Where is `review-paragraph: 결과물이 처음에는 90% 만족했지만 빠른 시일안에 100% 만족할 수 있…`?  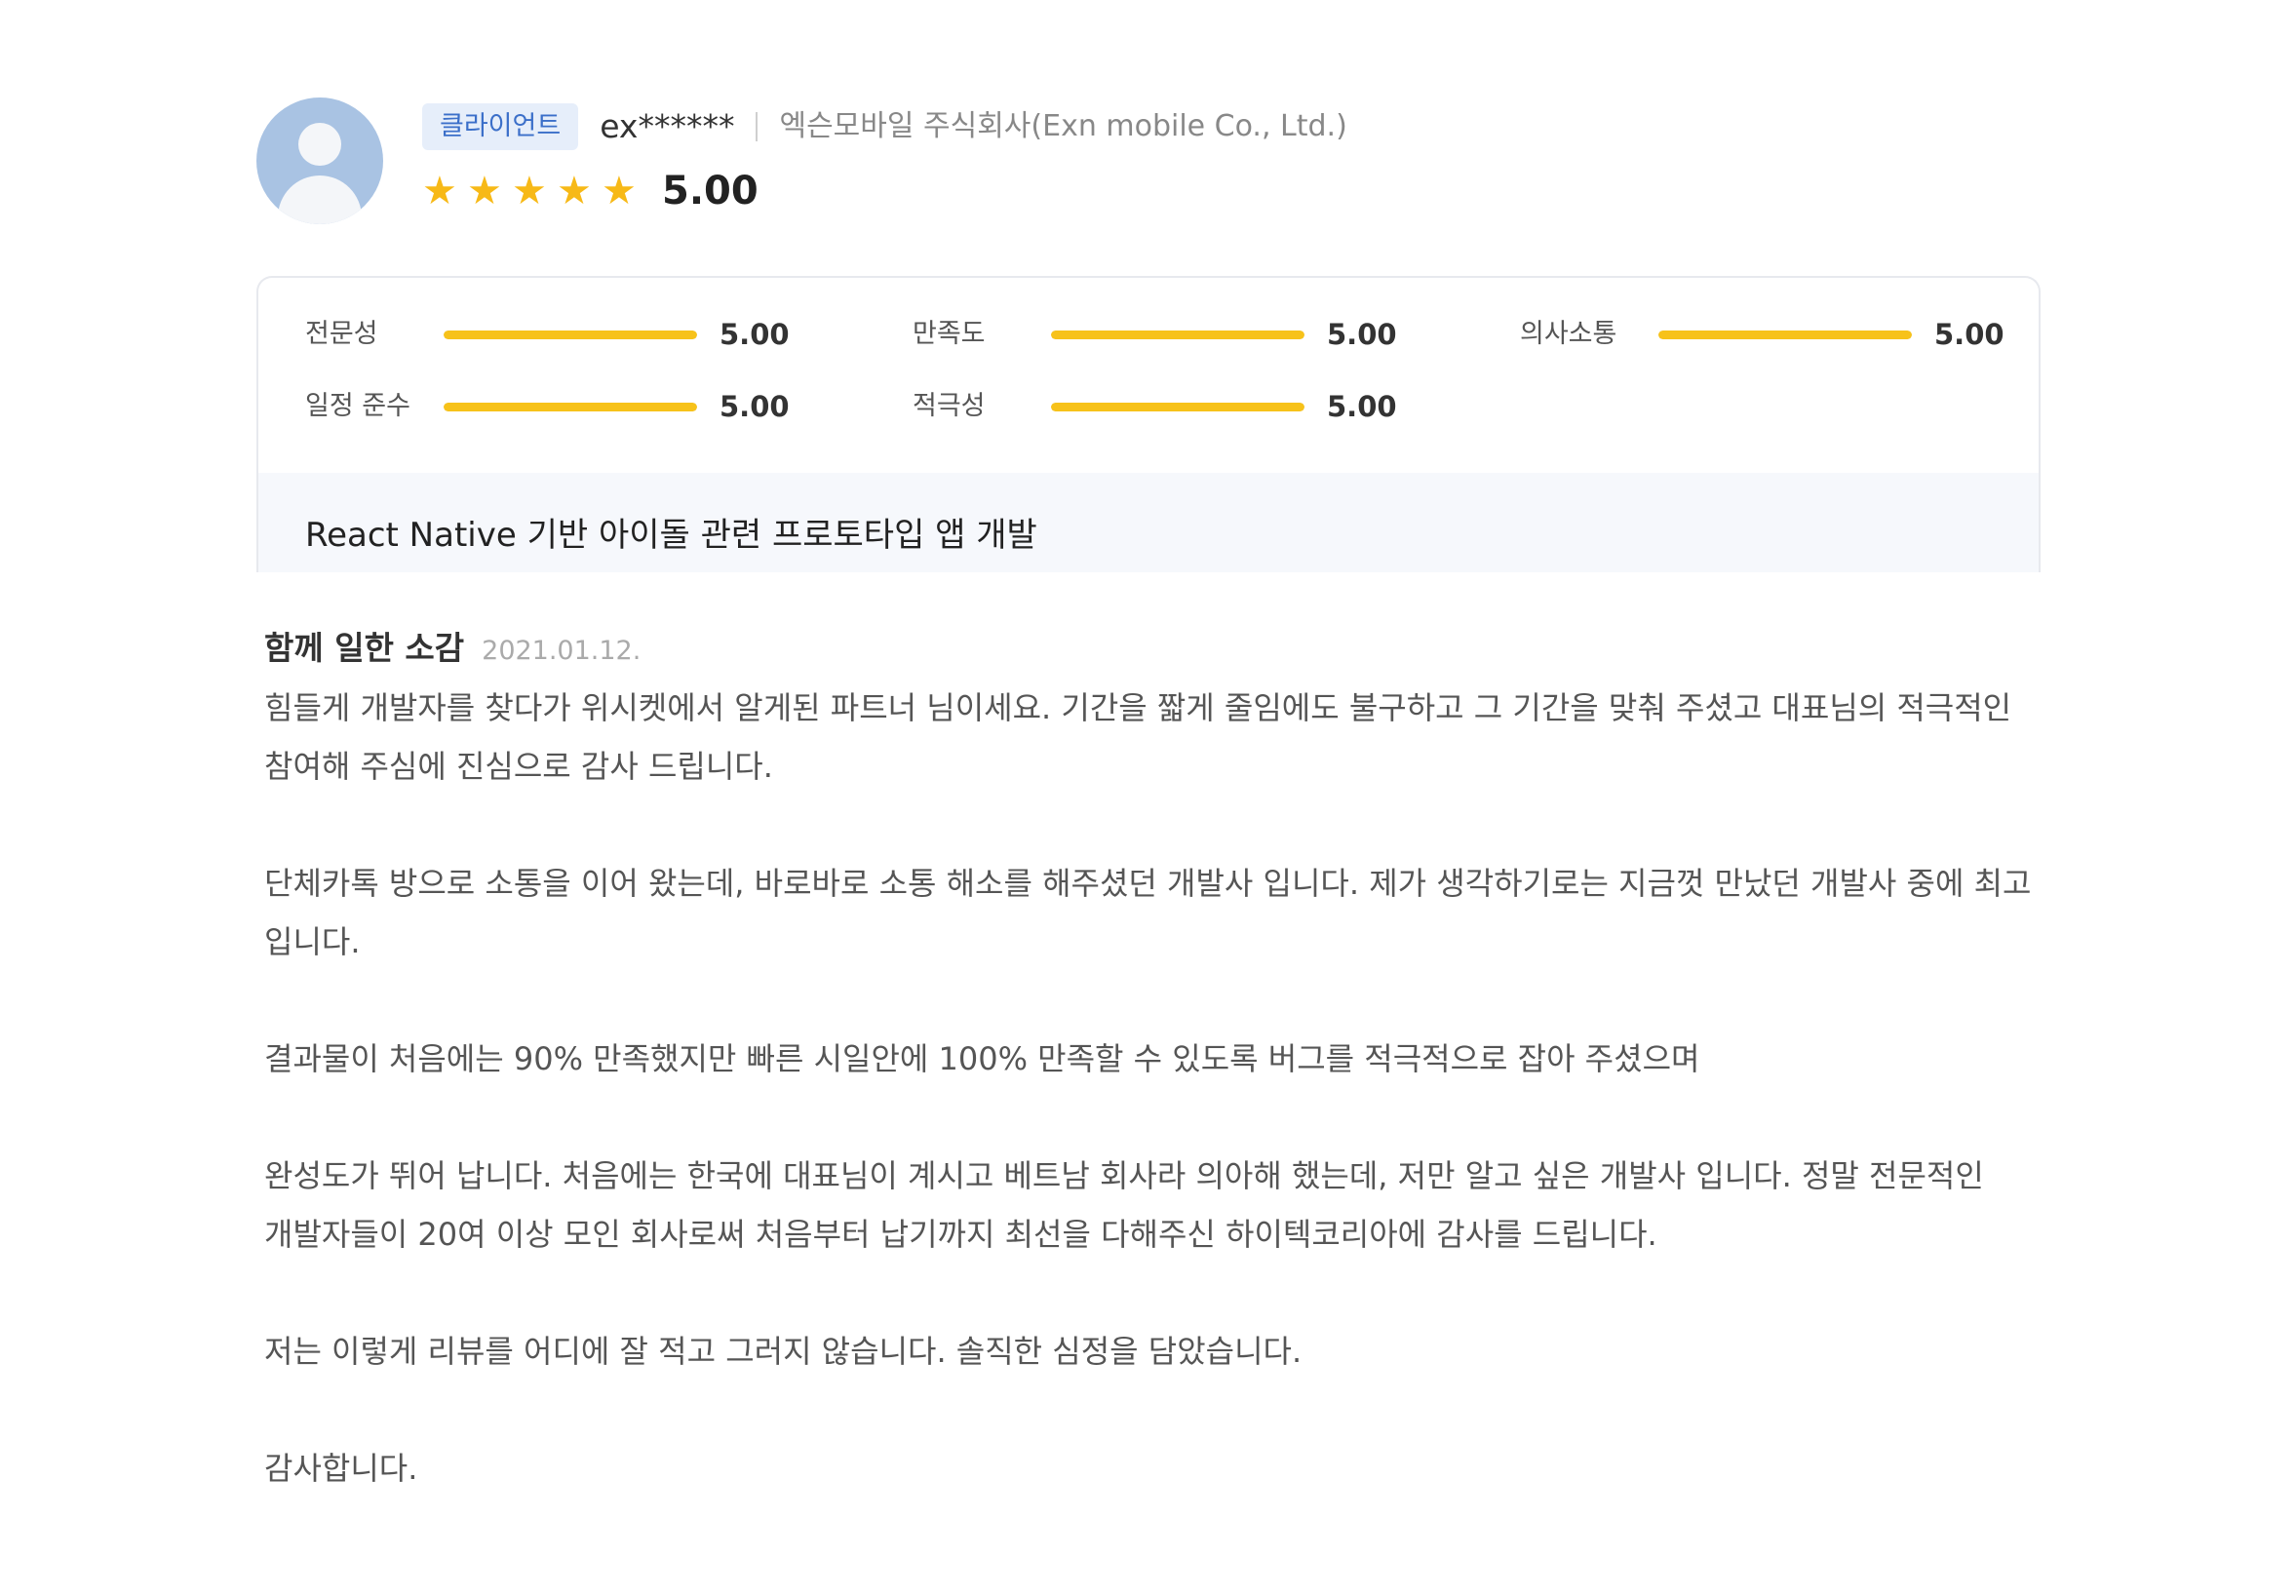 review-paragraph: 결과물이 처음에는 90% 만족했지만 빠른 시일안에 100% 만족할 수 있… is located at coordinates (982, 1059).